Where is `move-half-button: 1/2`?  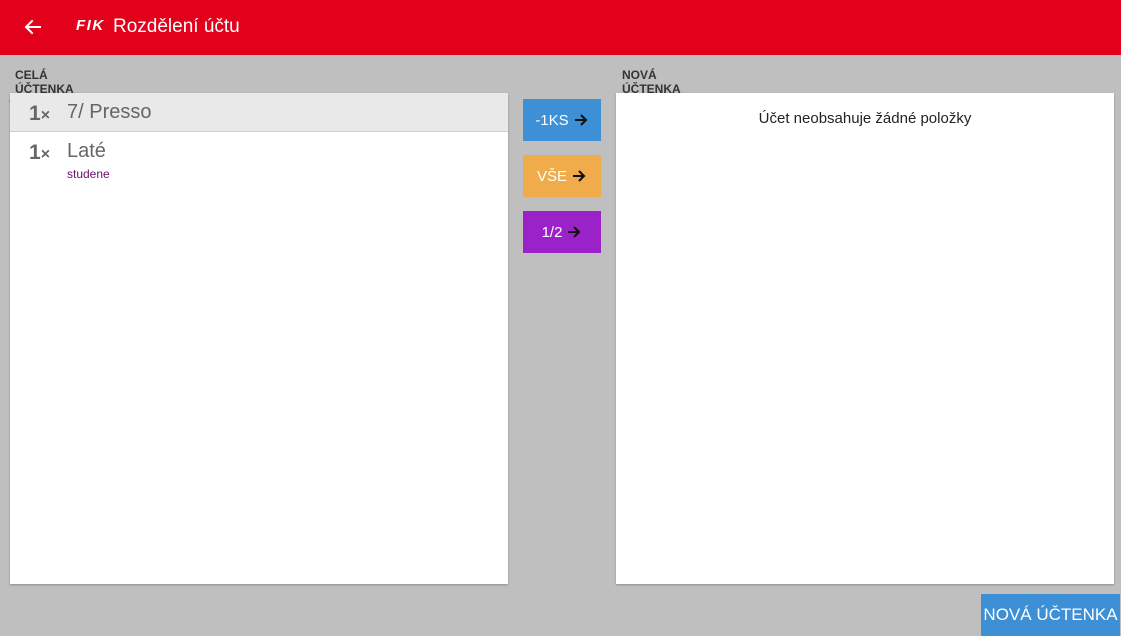 move-half-button: 1/2 is located at coordinates (562, 232).